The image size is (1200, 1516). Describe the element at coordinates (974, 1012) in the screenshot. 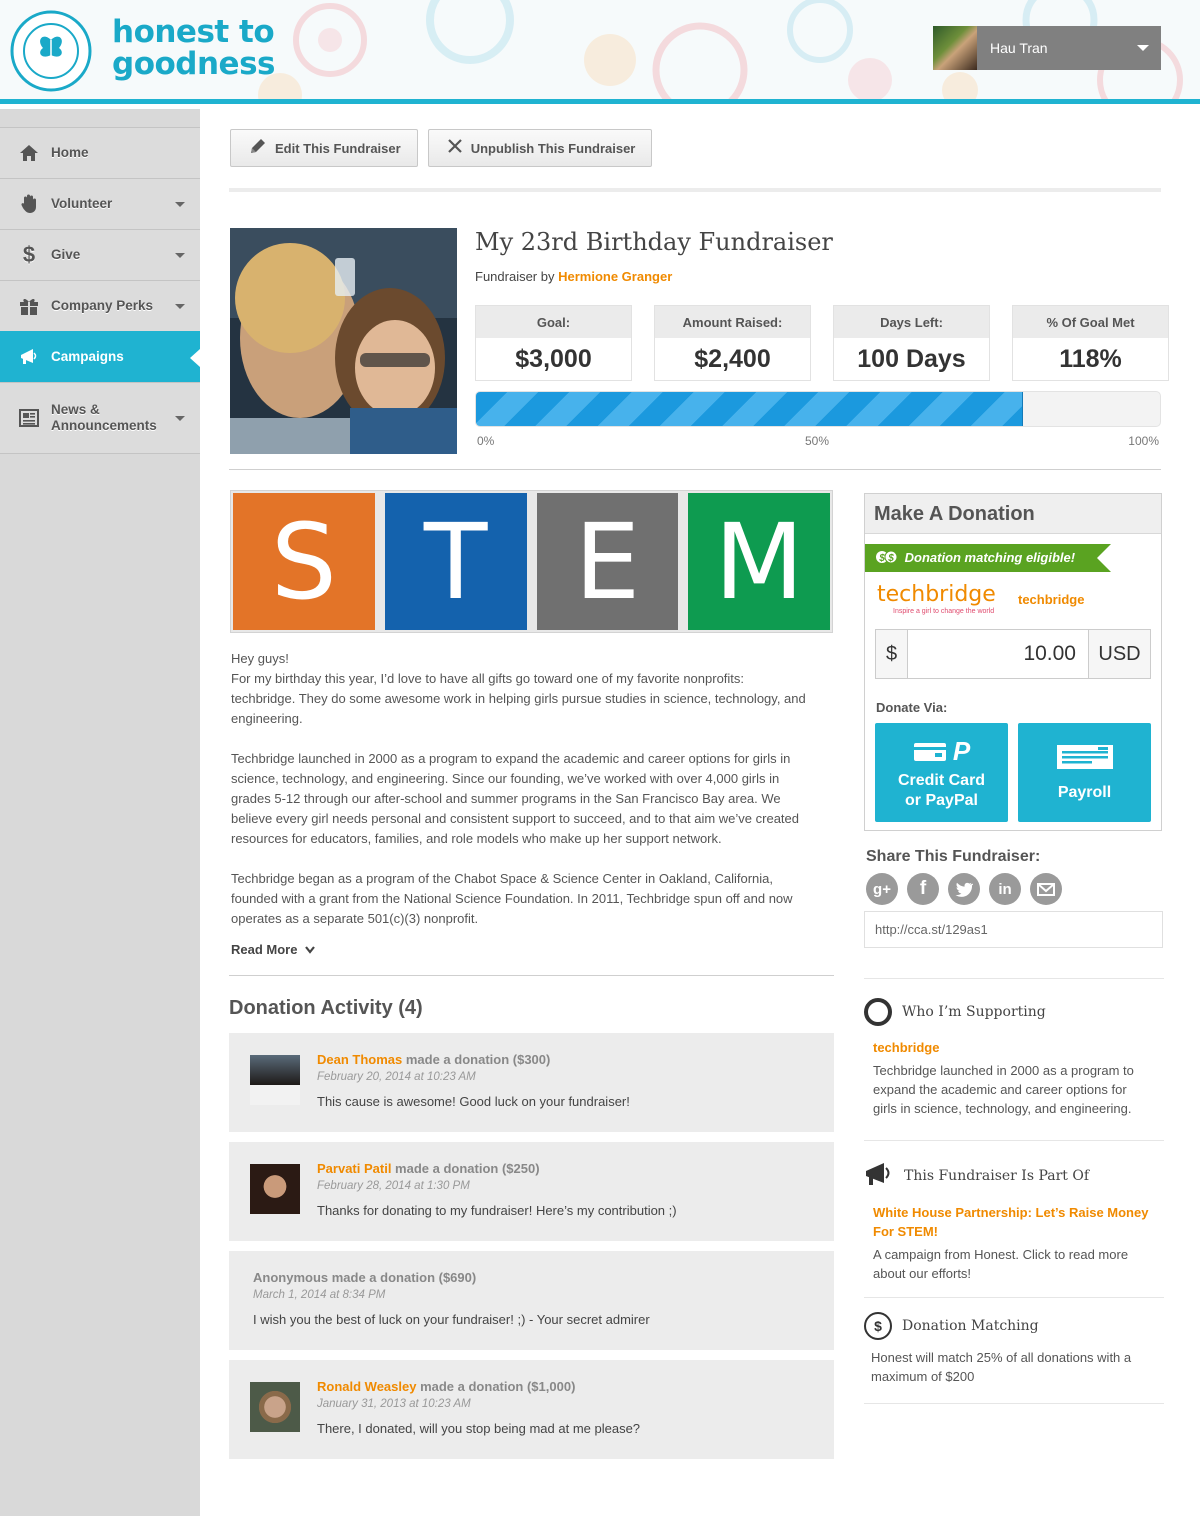

I see `supporting-title: Who I’m Supporting` at that location.